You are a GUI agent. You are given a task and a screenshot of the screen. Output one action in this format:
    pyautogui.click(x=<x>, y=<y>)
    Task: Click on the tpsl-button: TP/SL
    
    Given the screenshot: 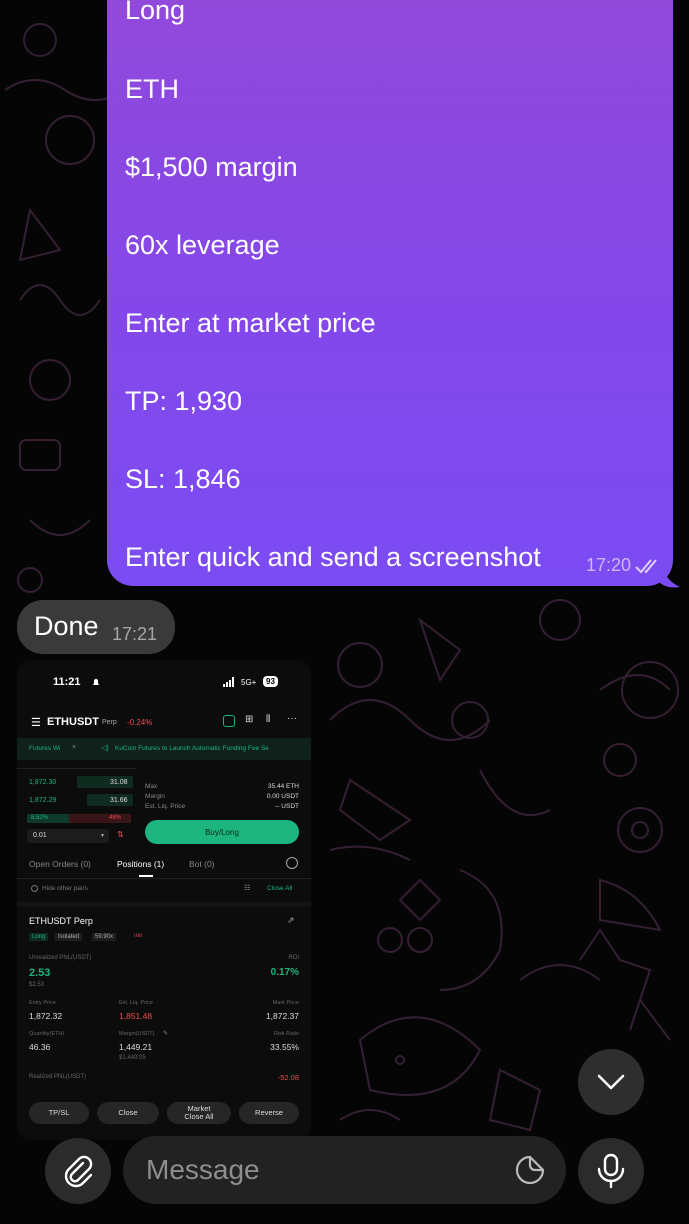 What is the action you would take?
    pyautogui.click(x=59, y=1113)
    